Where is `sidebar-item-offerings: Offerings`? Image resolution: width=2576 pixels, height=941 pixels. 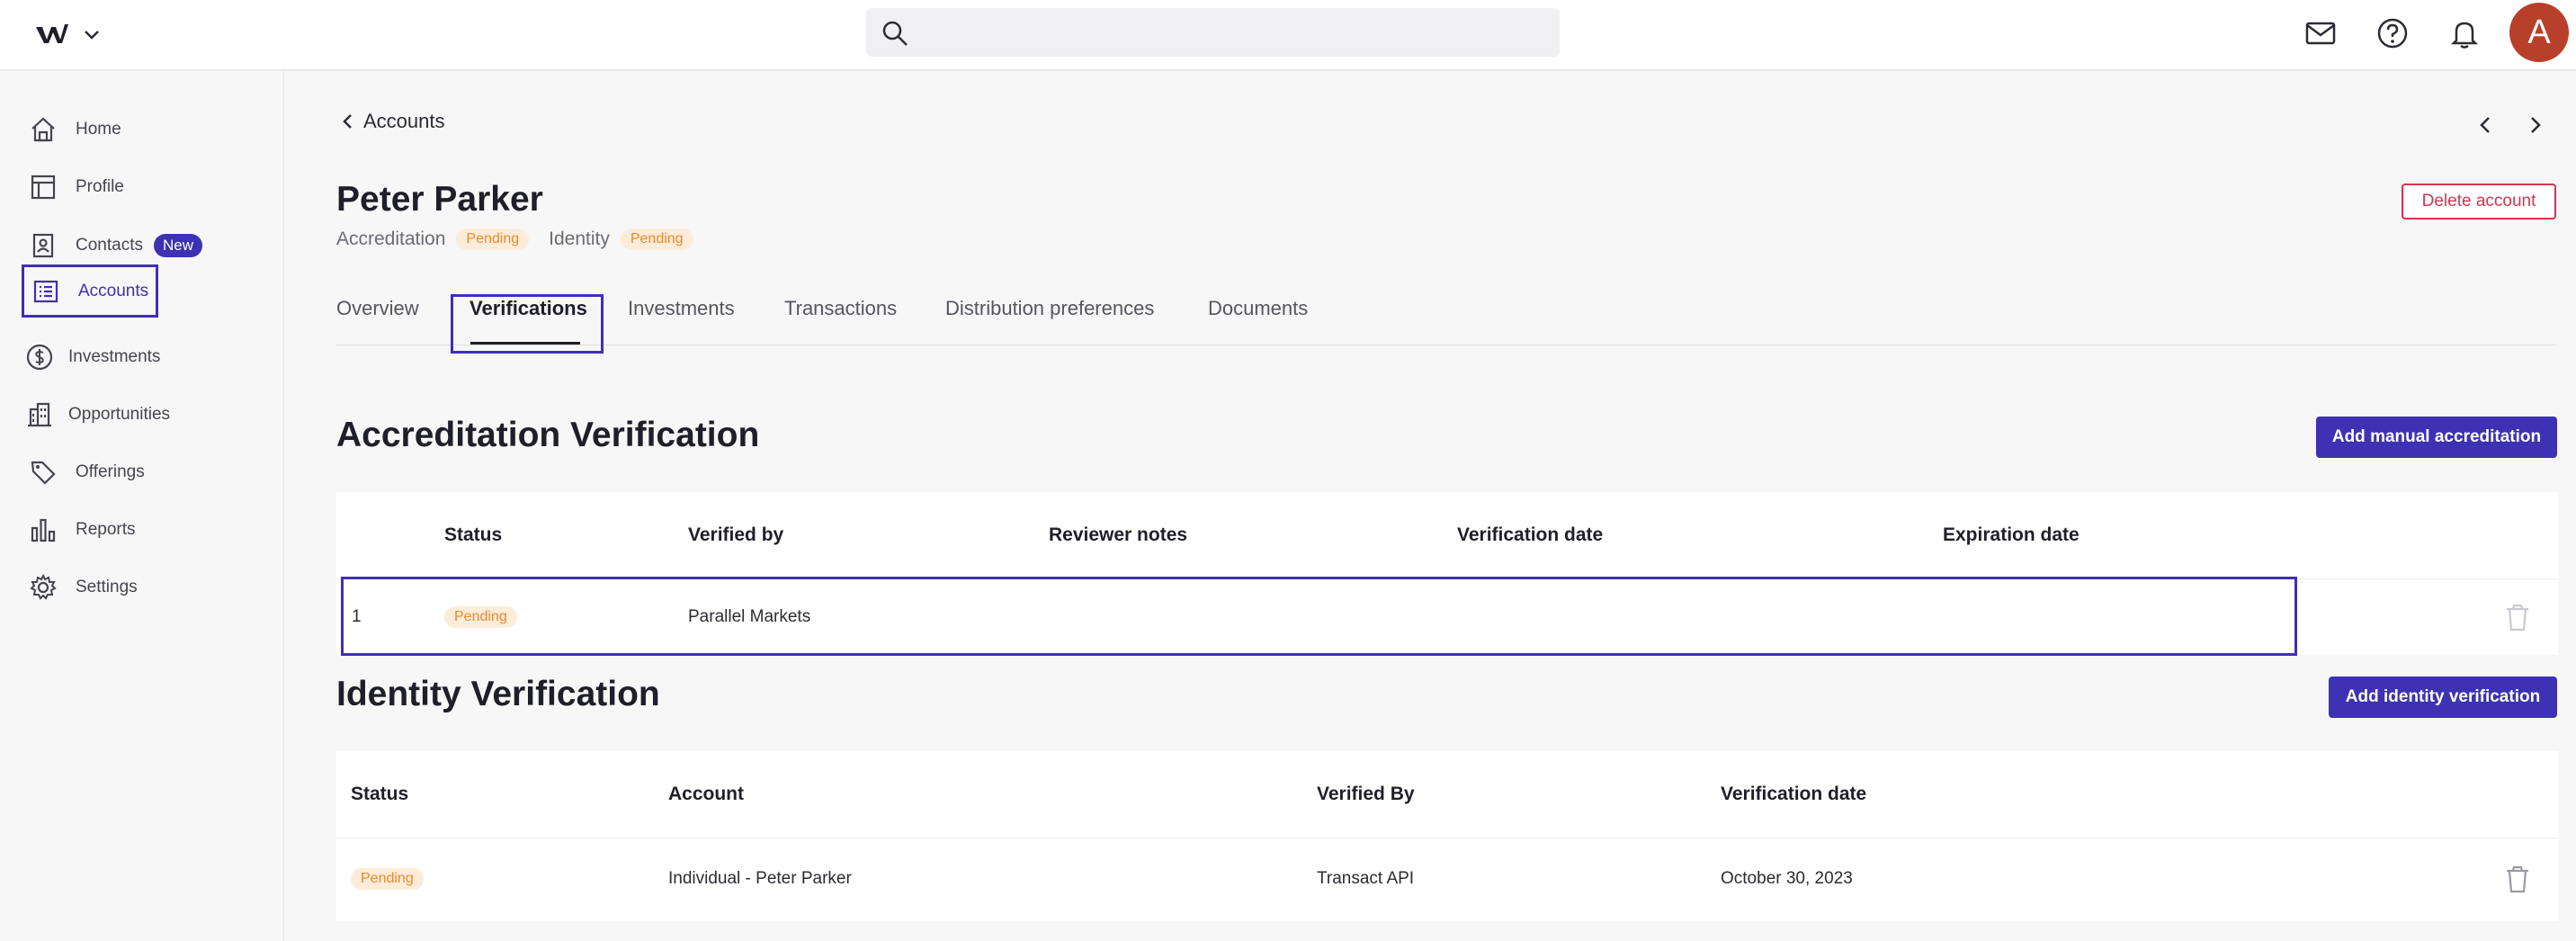
sidebar-item-offerings: Offerings is located at coordinates (90, 472).